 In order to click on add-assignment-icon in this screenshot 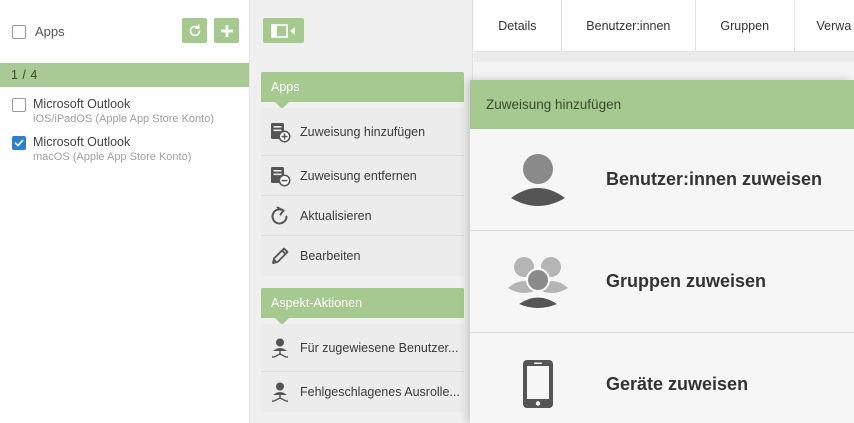, I will do `click(280, 132)`.